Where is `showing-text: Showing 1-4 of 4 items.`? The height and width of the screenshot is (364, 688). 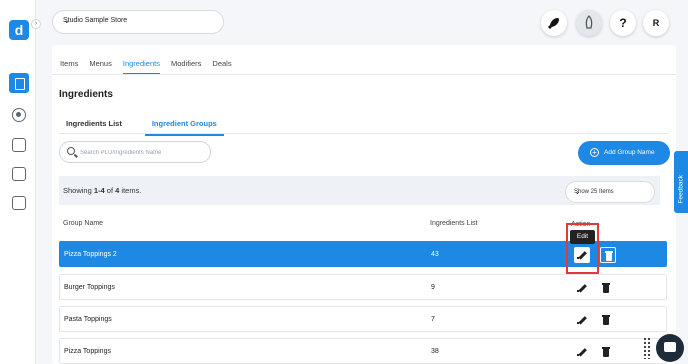
showing-text: Showing 1-4 of 4 items. is located at coordinates (102, 190).